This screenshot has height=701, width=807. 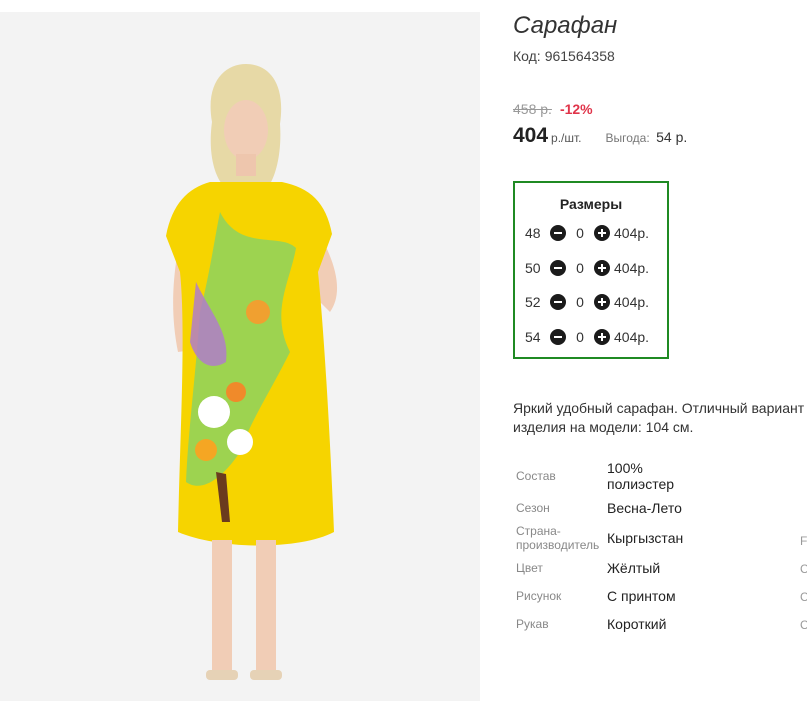 What do you see at coordinates (644, 508) in the screenshot?
I see `spec-value: Весна-Лето` at bounding box center [644, 508].